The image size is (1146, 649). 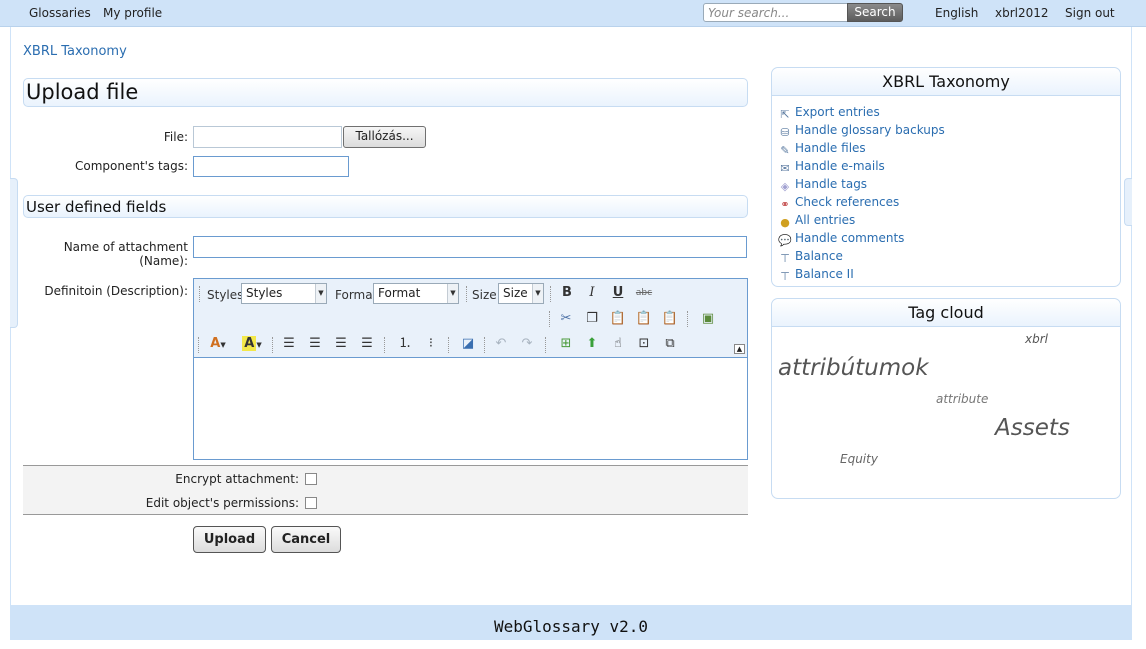 What do you see at coordinates (225, 295) in the screenshot?
I see `styles-label: Styles` at bounding box center [225, 295].